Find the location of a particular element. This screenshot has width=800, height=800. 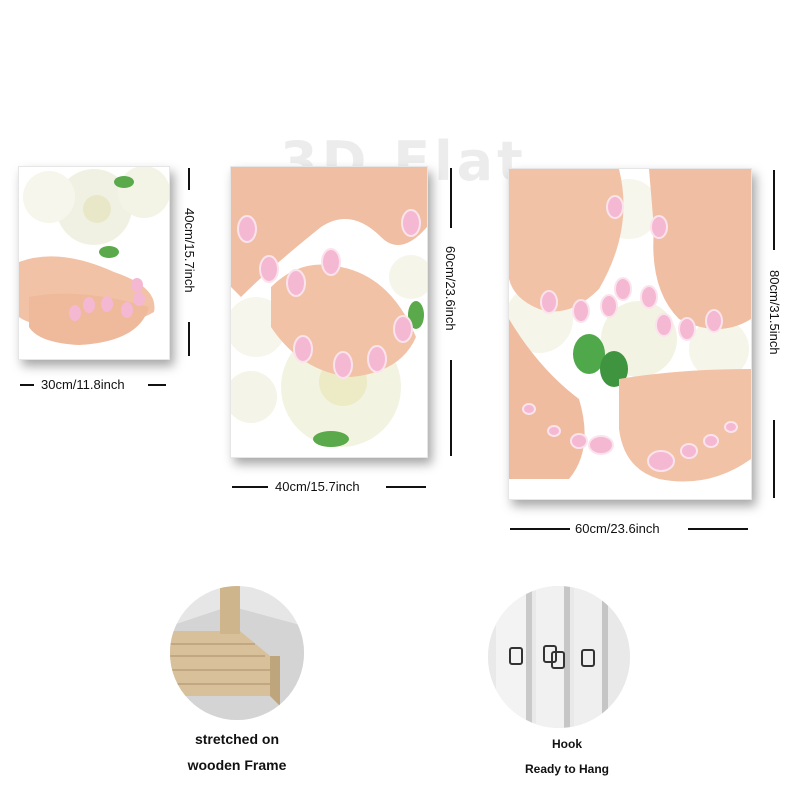

width-line-large-right is located at coordinates (718, 529).